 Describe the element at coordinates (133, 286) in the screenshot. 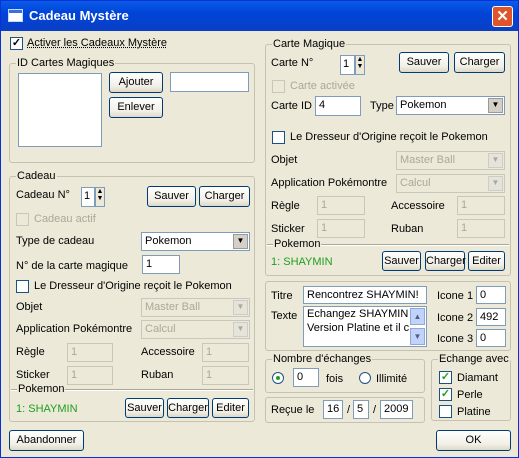

I see `cadeau-trainer-label: Le Dresseur d'Origine reçoit le Pokemon` at that location.